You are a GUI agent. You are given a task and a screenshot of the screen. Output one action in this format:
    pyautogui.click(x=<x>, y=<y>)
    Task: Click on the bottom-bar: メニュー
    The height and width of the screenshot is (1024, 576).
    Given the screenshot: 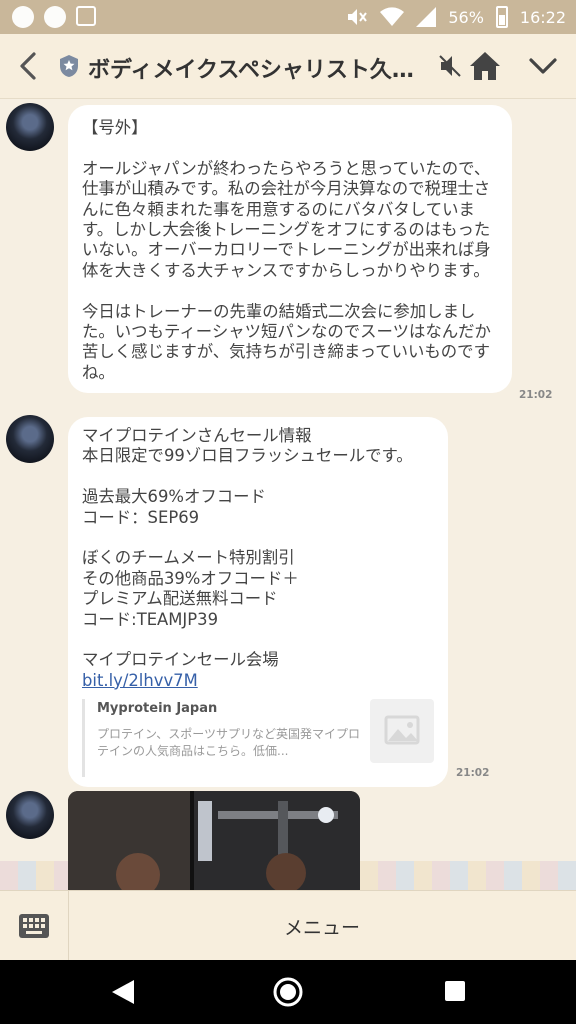 What is the action you would take?
    pyautogui.click(x=288, y=925)
    